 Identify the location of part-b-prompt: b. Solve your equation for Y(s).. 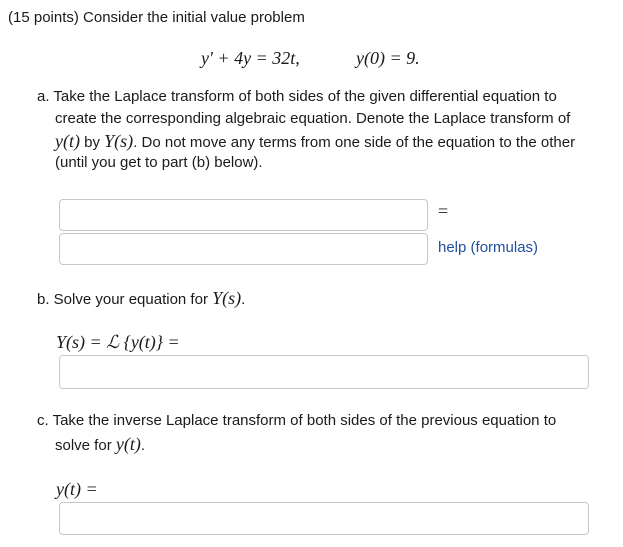
(141, 299).